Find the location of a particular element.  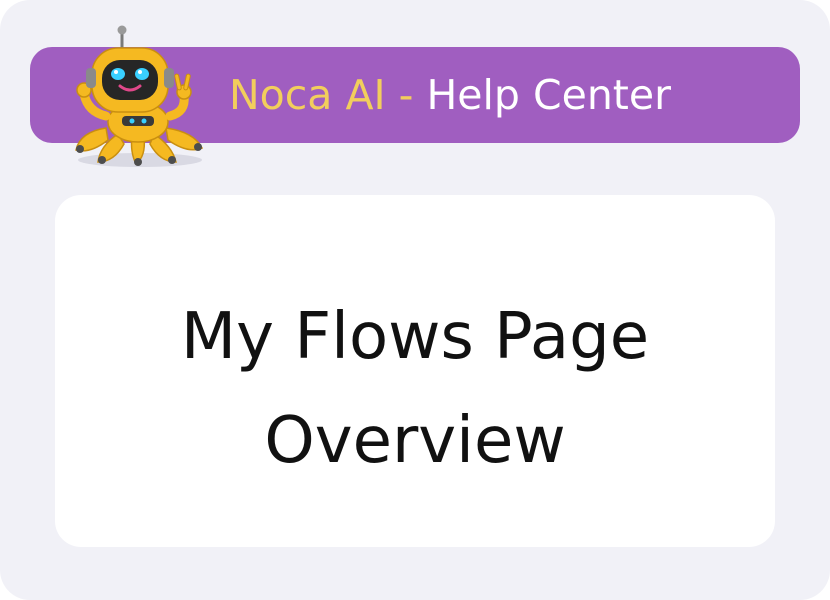

header-title: Noca AI - Help Center is located at coordinates (450, 95).